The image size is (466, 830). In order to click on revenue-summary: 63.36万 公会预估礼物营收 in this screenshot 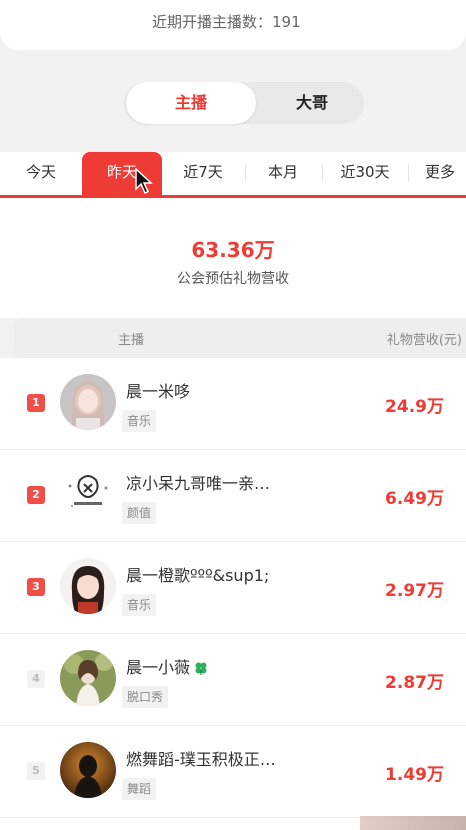, I will do `click(233, 258)`.